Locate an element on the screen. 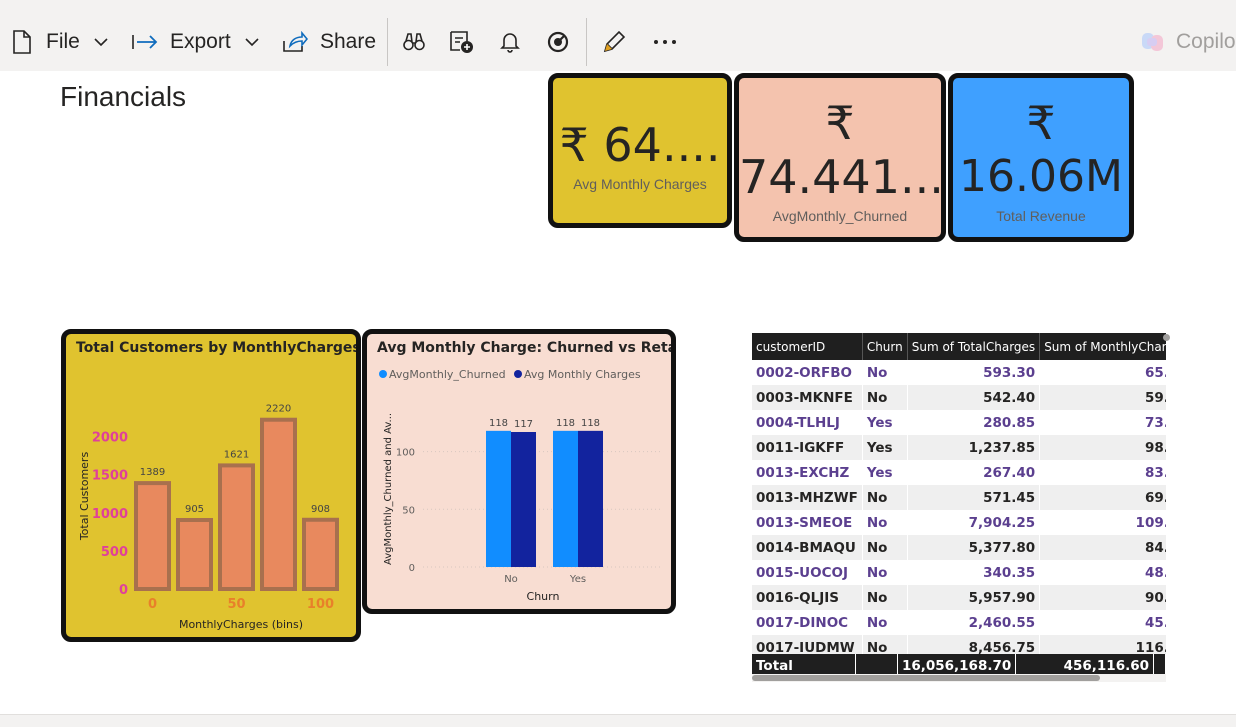 This screenshot has height=727, width=1236. table-row: 0013-EXCHZYes267.4083.90 is located at coordinates (959, 472).